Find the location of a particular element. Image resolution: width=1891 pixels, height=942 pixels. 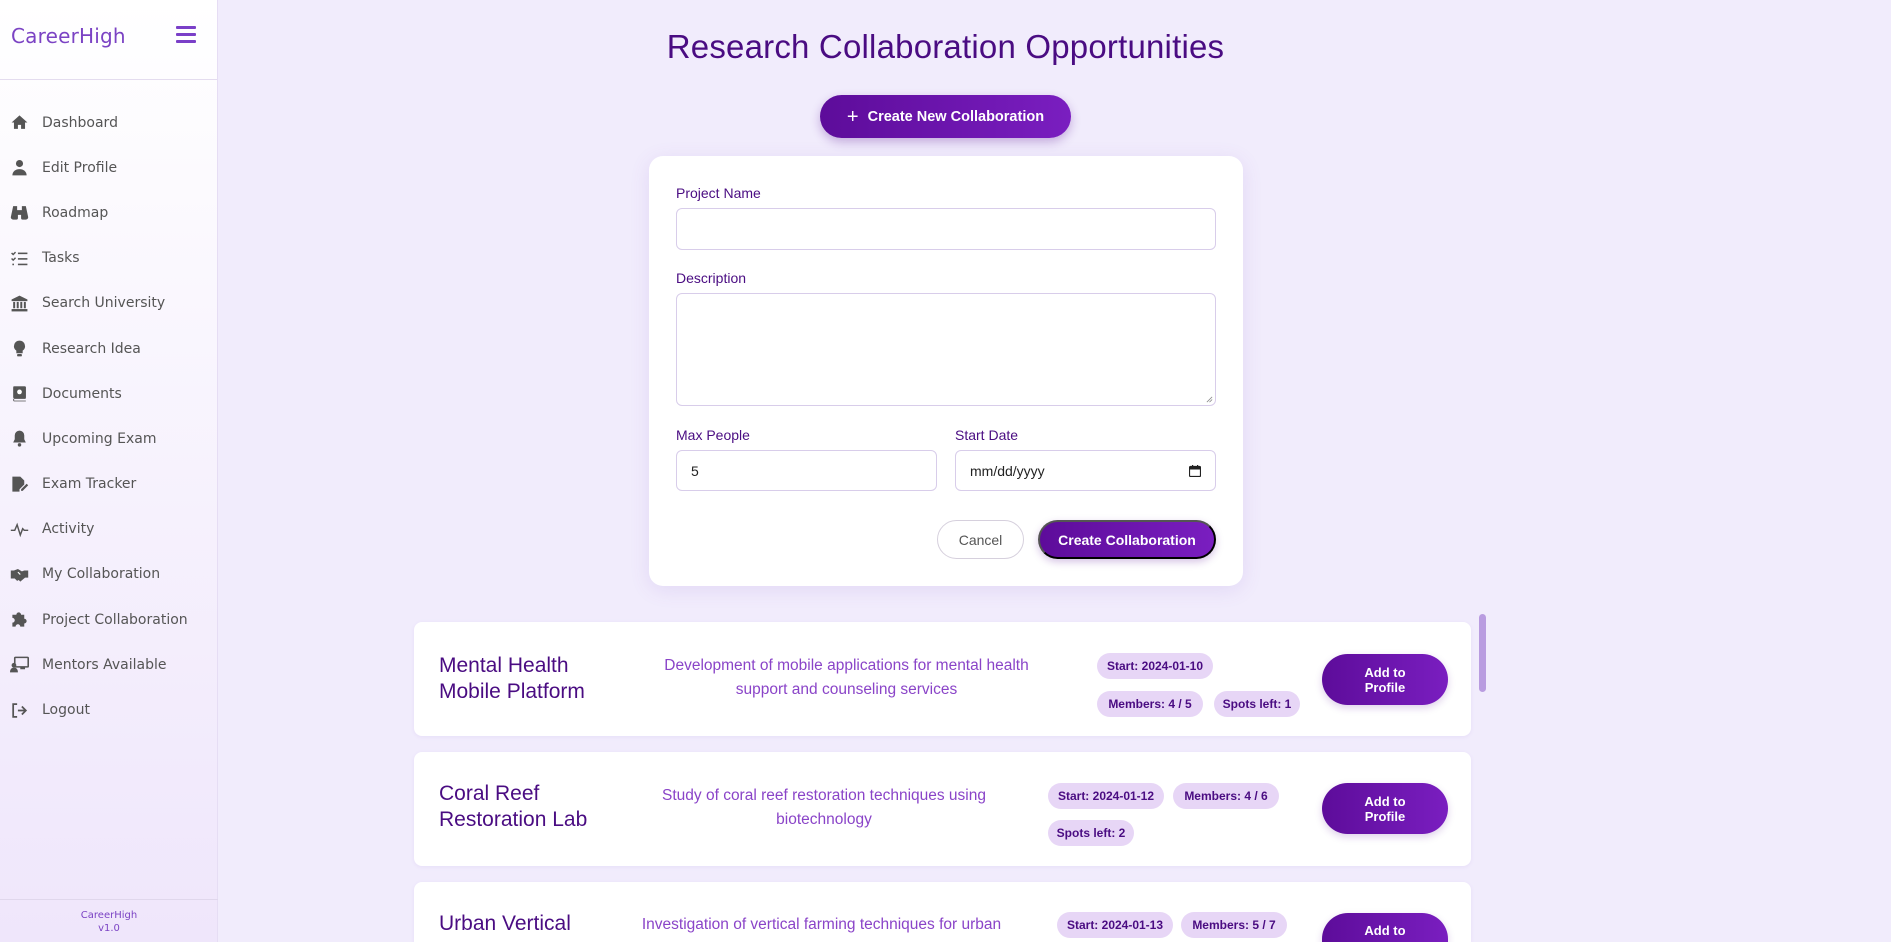

sidebar-item-dashboard: Dashboard is located at coordinates (109, 122).